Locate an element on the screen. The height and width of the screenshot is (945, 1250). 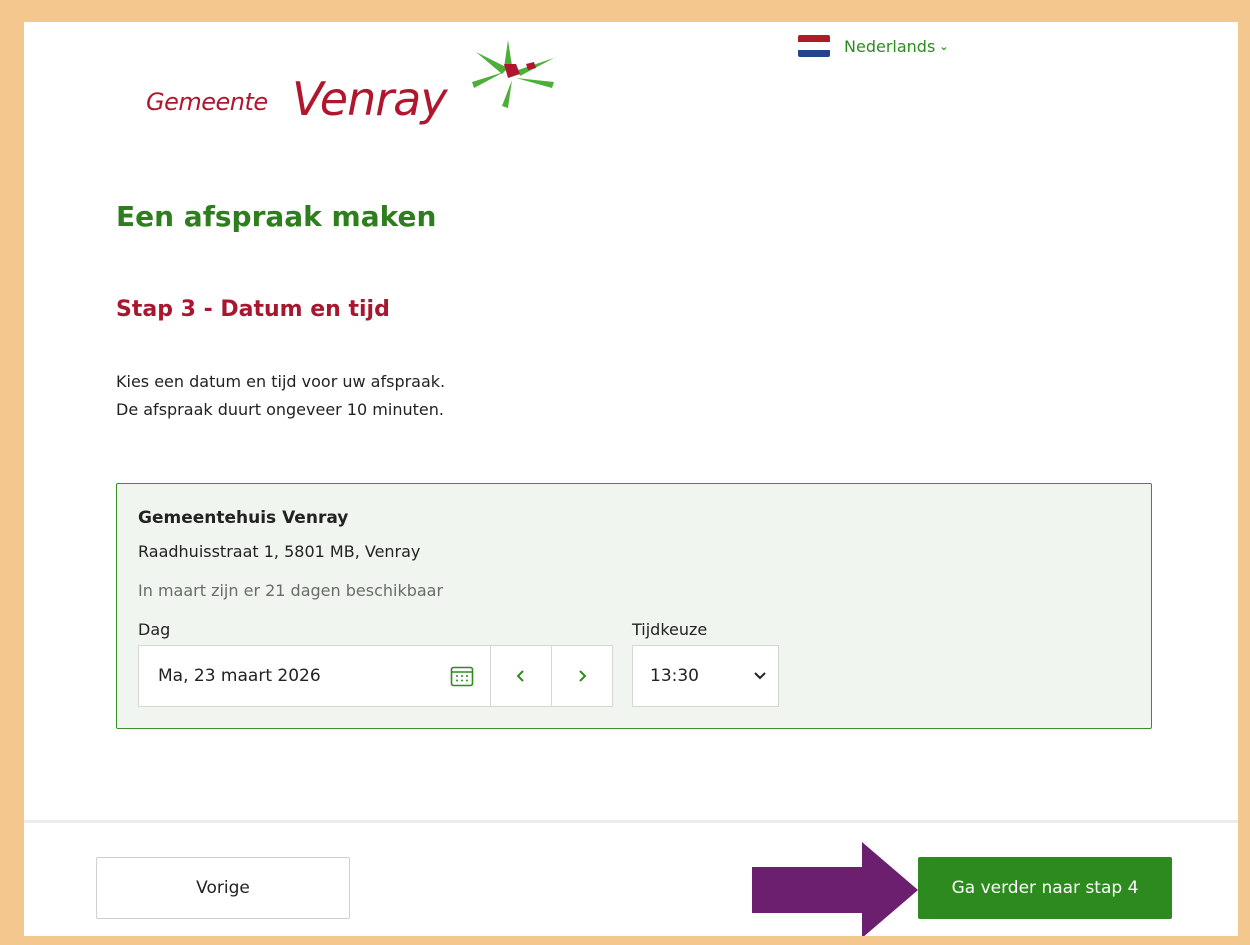
previous-day-button is located at coordinates (521, 676).